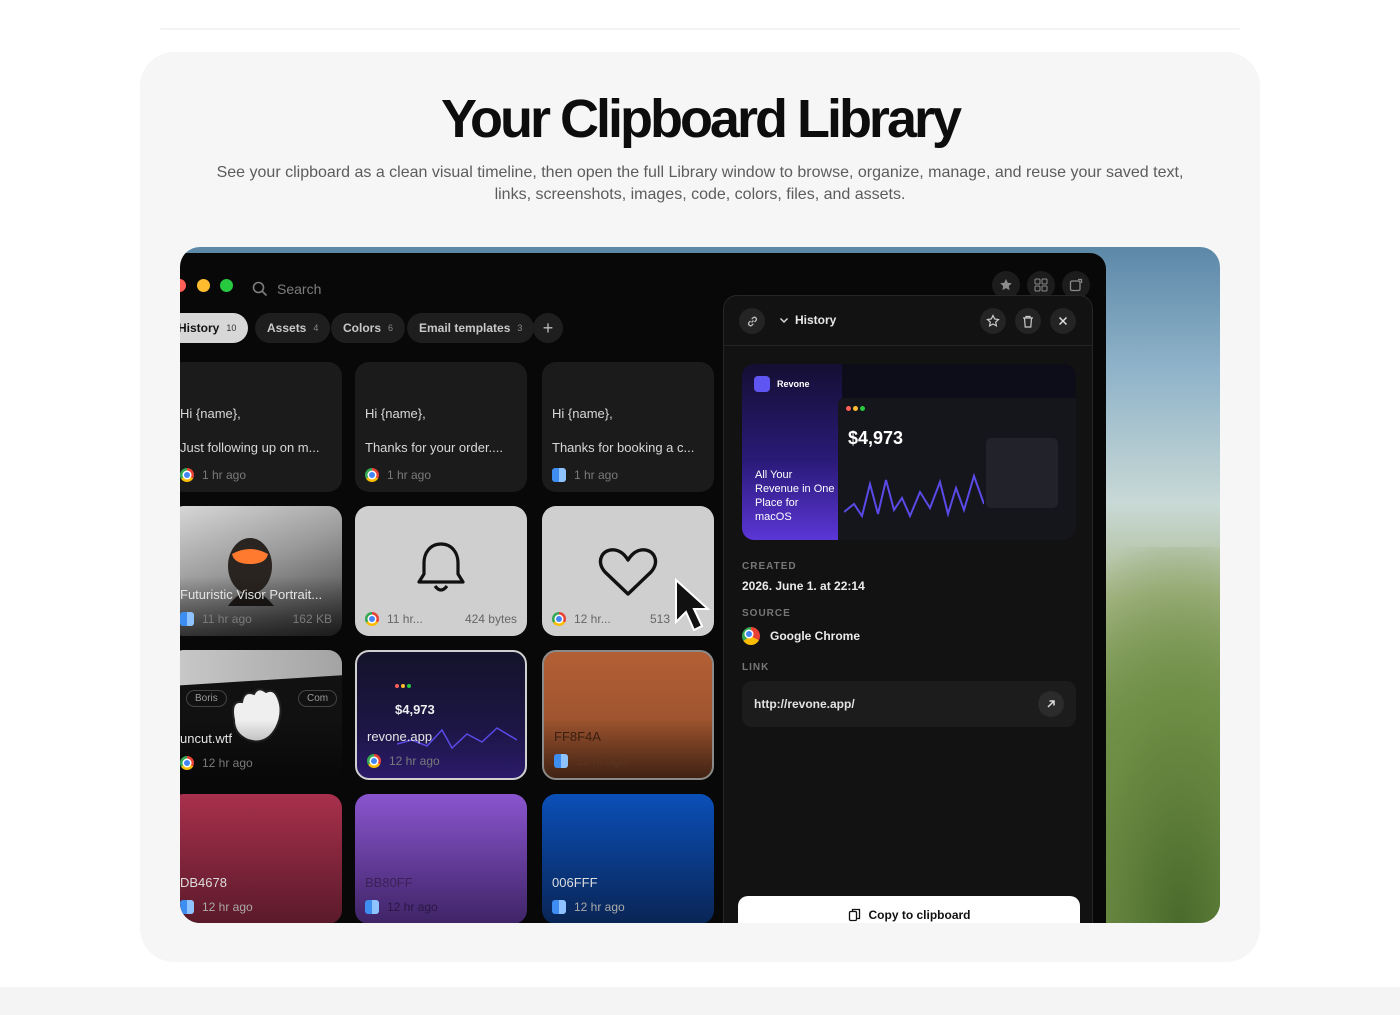 The width and height of the screenshot is (1400, 1015). I want to click on close-button, so click(1063, 321).